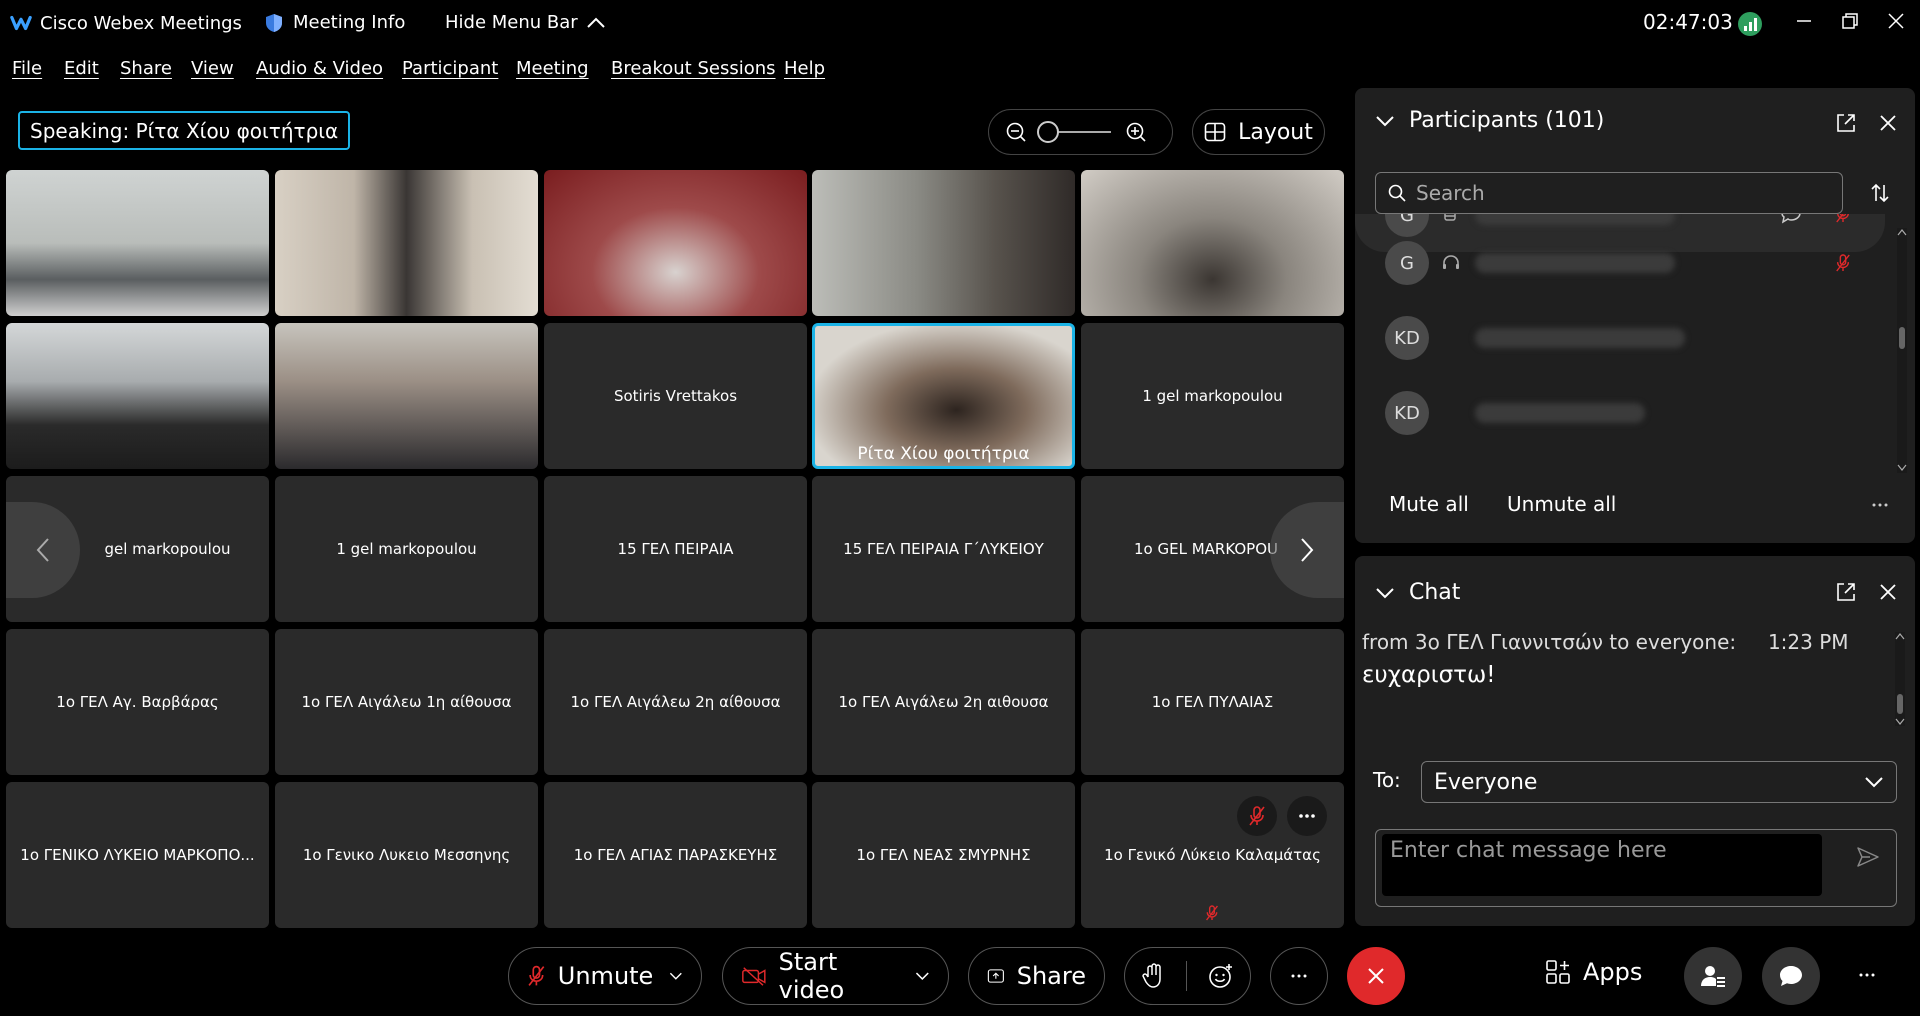 This screenshot has width=1920, height=1016. Describe the element at coordinates (1489, 120) in the screenshot. I see `participants-header: Participants (101)` at that location.